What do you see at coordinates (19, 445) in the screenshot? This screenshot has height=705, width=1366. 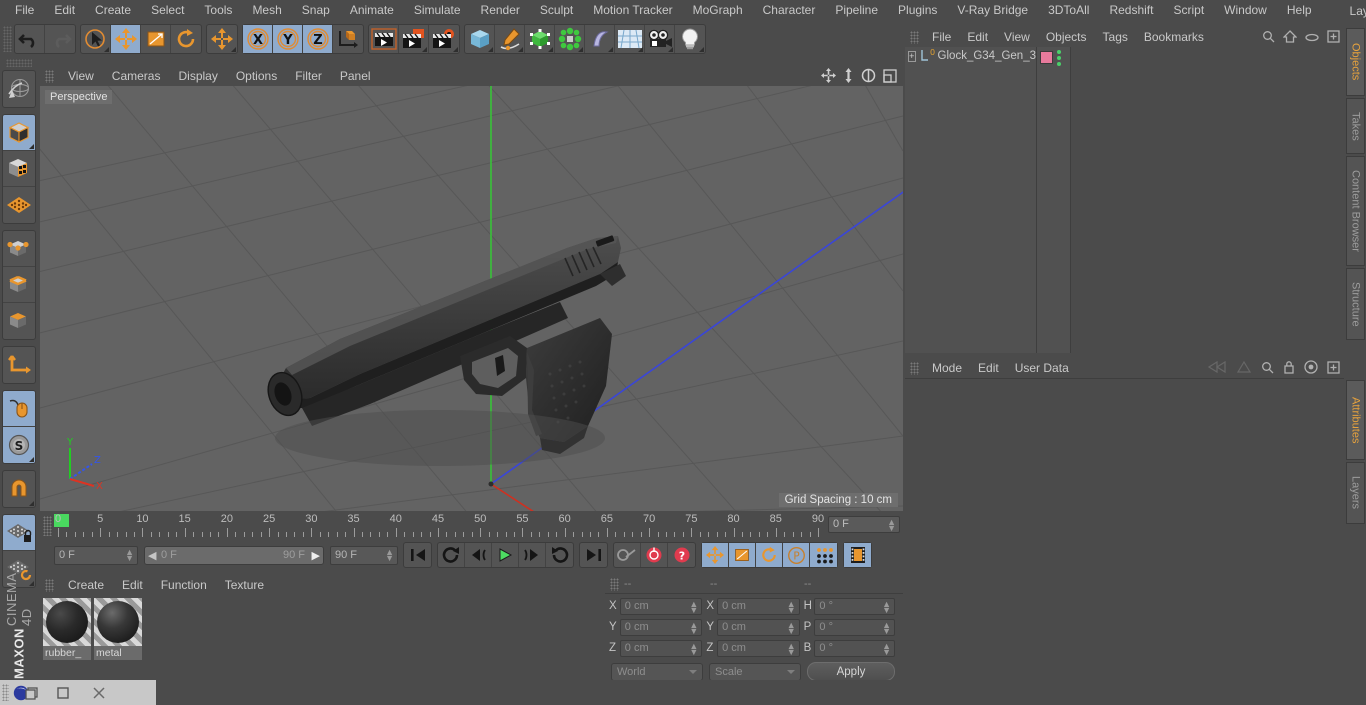 I see `soft-selection-button: S` at bounding box center [19, 445].